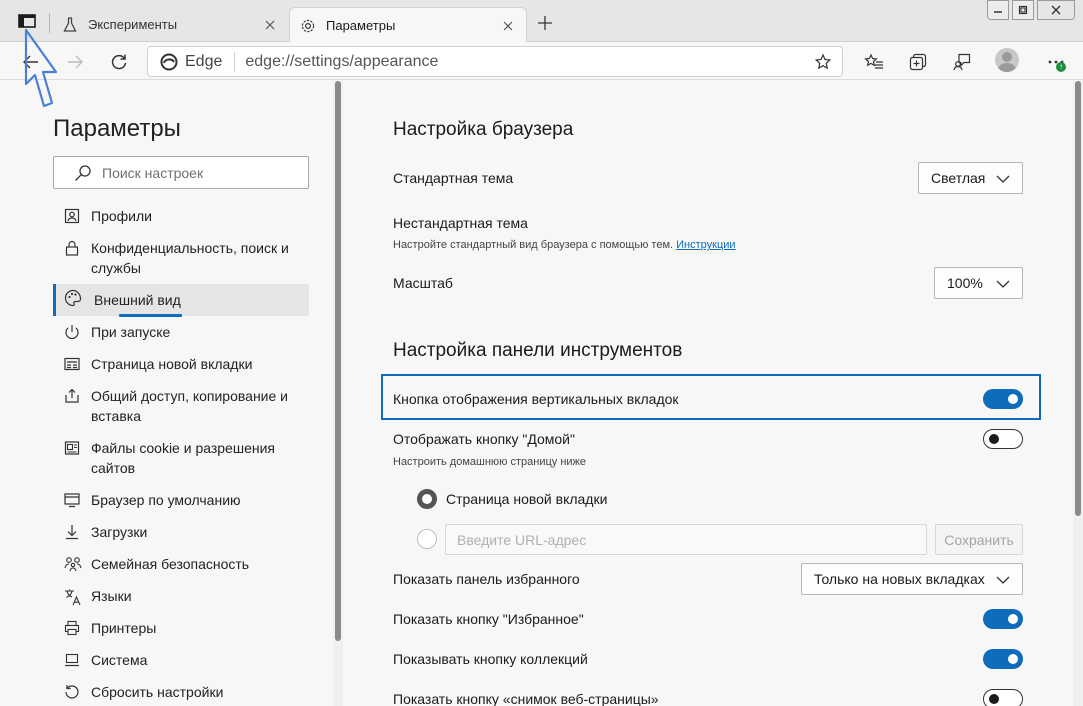 The image size is (1083, 706). I want to click on minimize-button, so click(998, 10).